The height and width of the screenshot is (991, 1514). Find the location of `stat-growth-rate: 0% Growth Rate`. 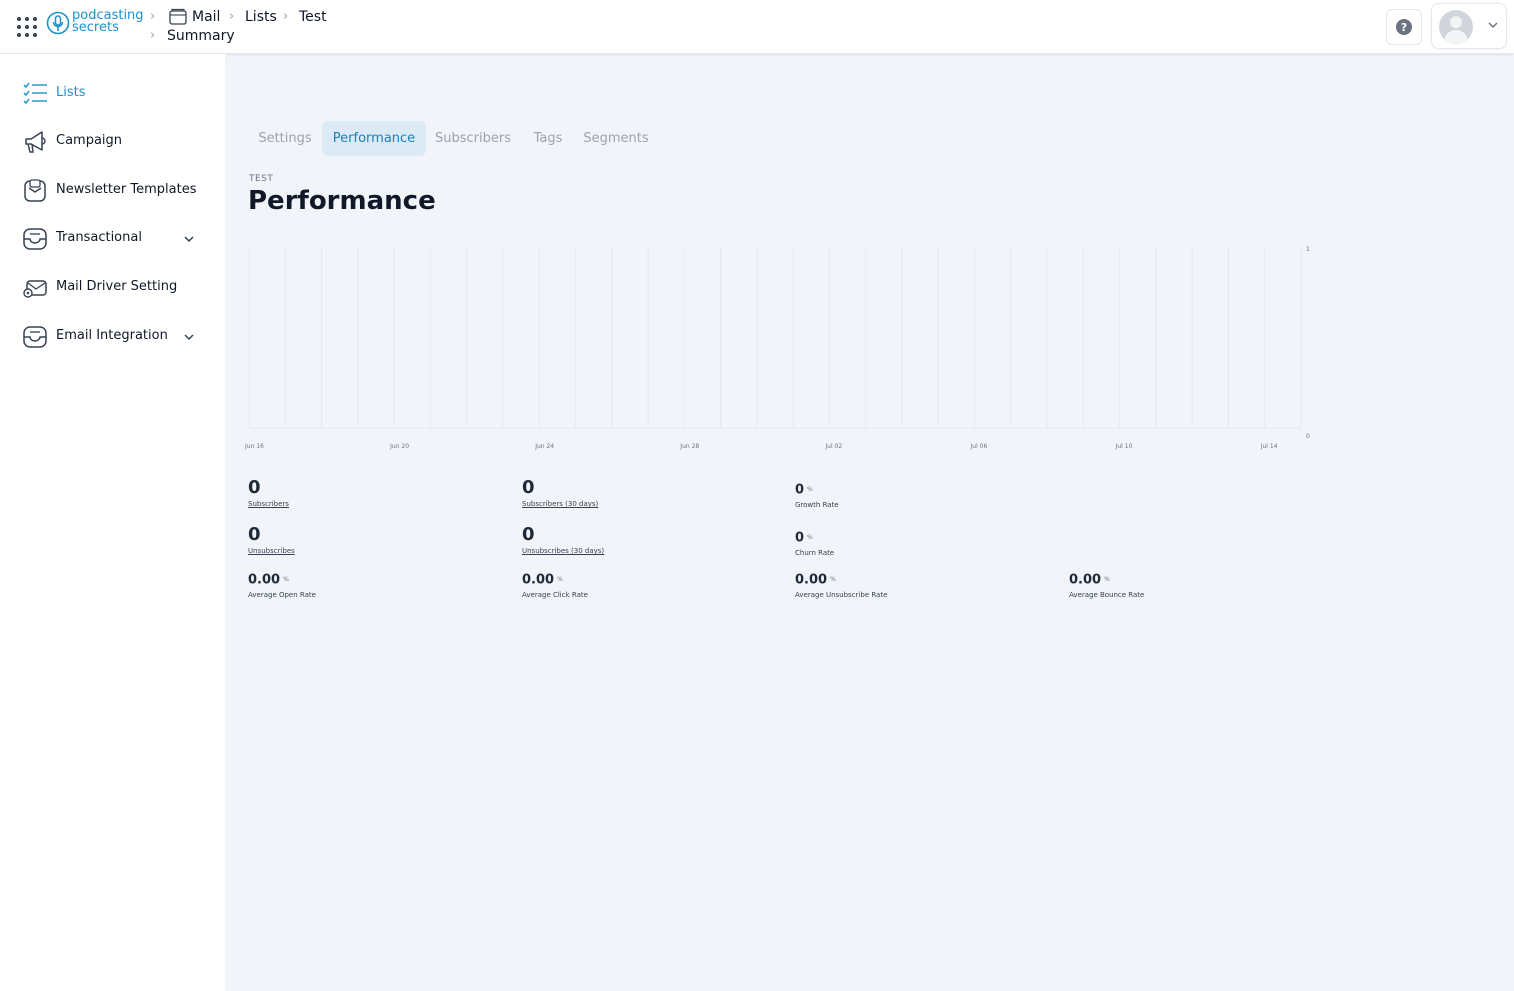

stat-growth-rate: 0% Growth Rate is located at coordinates (817, 495).